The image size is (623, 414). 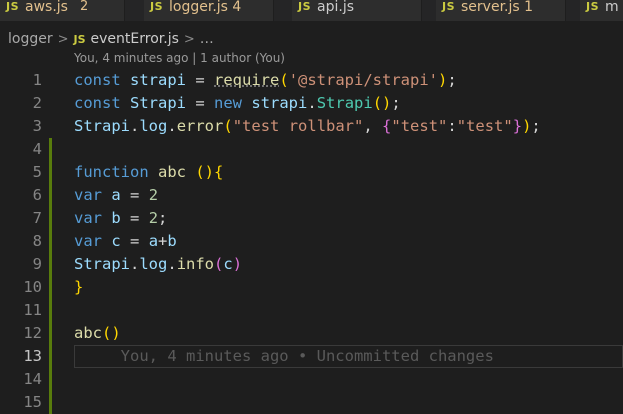 What do you see at coordinates (149, 172) in the screenshot?
I see `code-text: function abc (){` at bounding box center [149, 172].